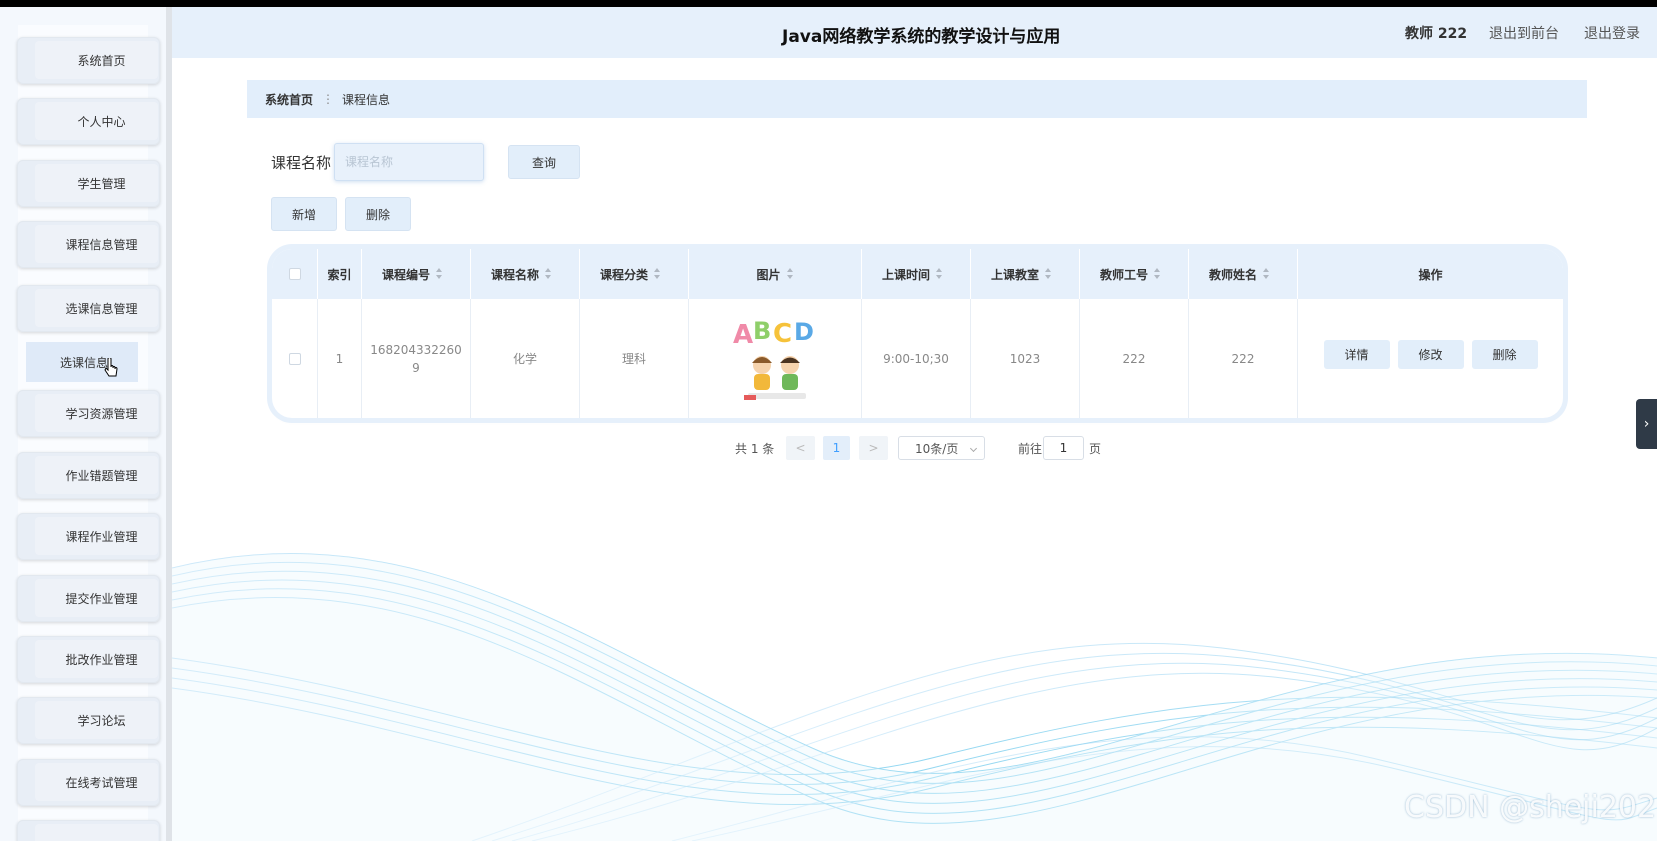 The height and width of the screenshot is (841, 1657). I want to click on column-header-time: 上课时间, so click(916, 274).